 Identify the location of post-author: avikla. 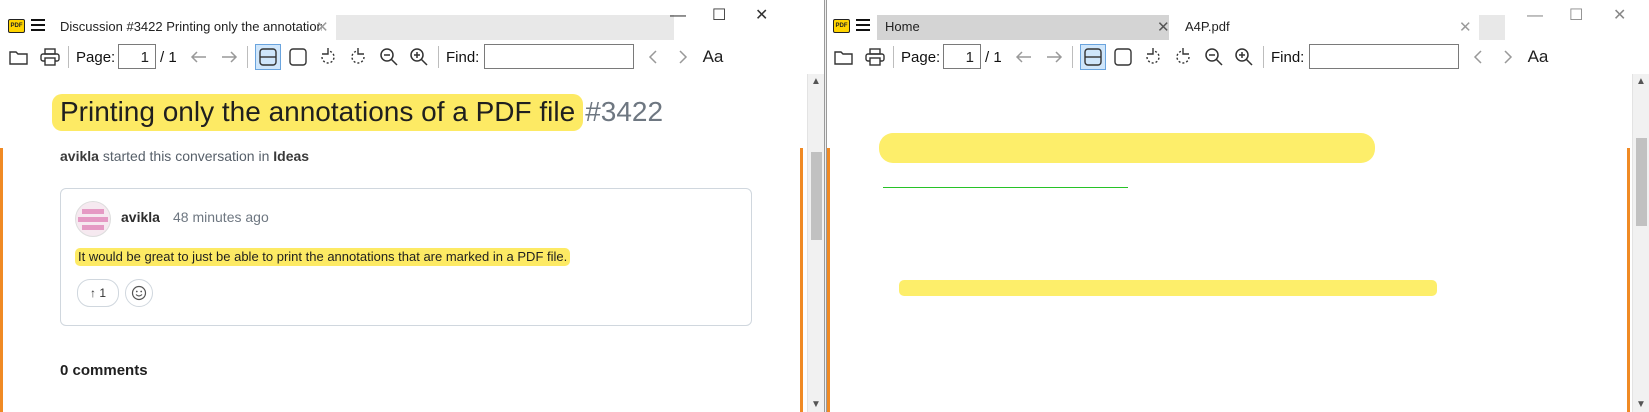
(140, 217).